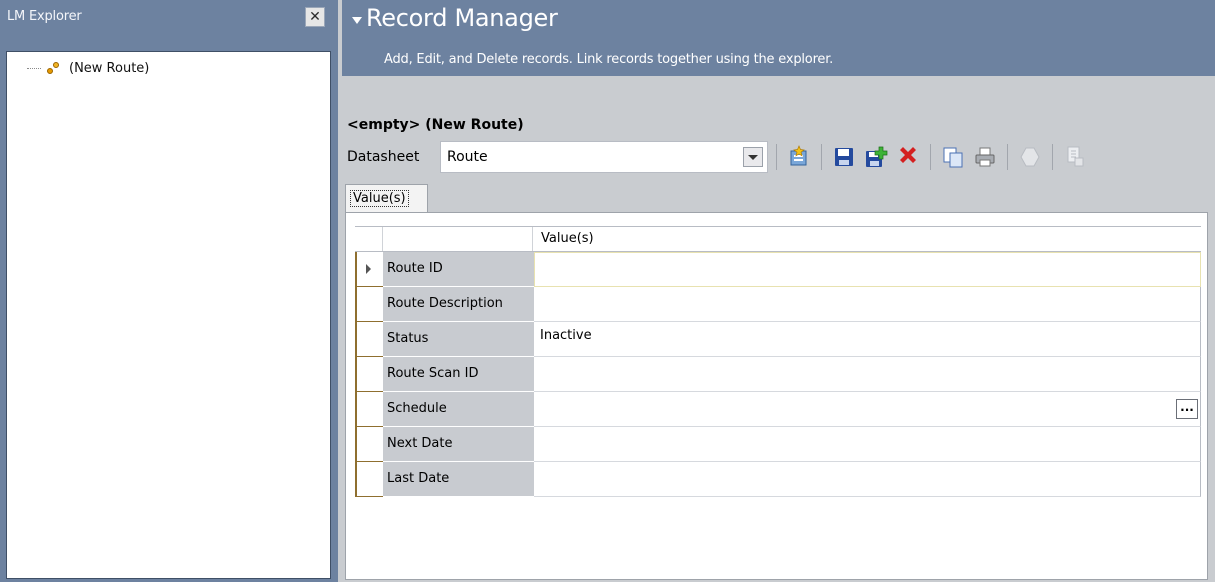  What do you see at coordinates (44, 16) in the screenshot?
I see `explorer-title: LM Explorer` at bounding box center [44, 16].